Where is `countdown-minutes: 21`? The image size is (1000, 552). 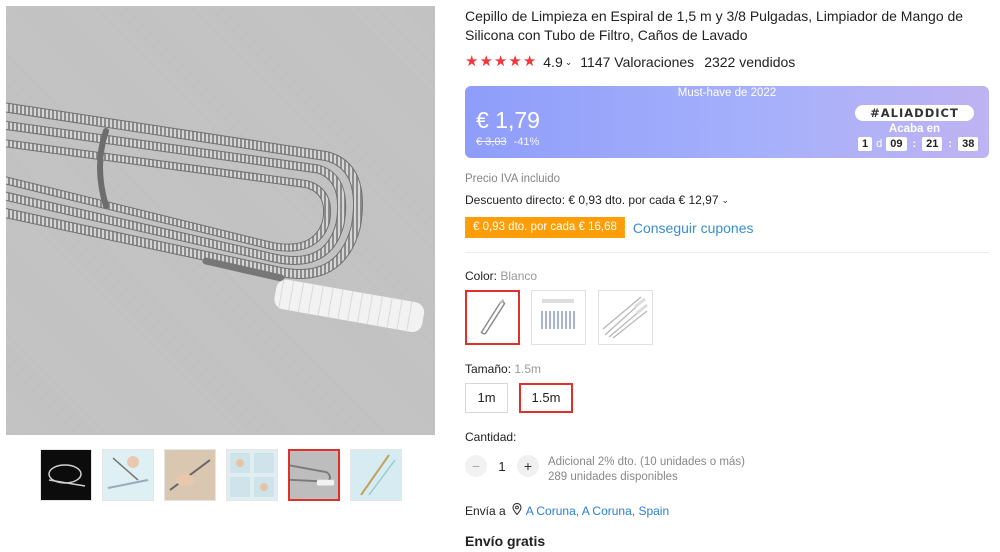
countdown-minutes: 21 is located at coordinates (932, 144).